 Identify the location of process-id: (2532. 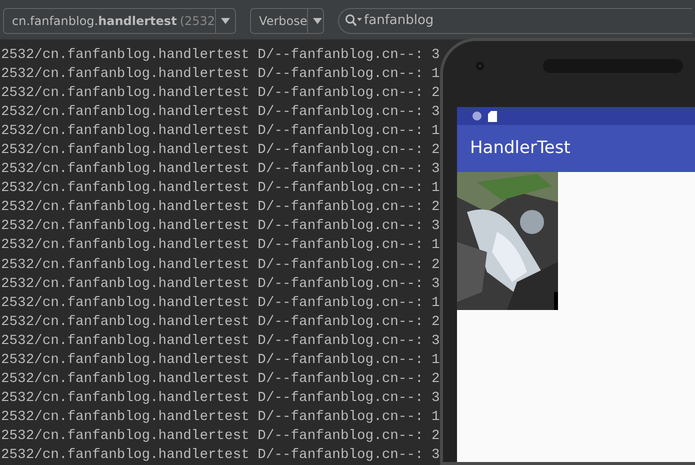
(198, 21).